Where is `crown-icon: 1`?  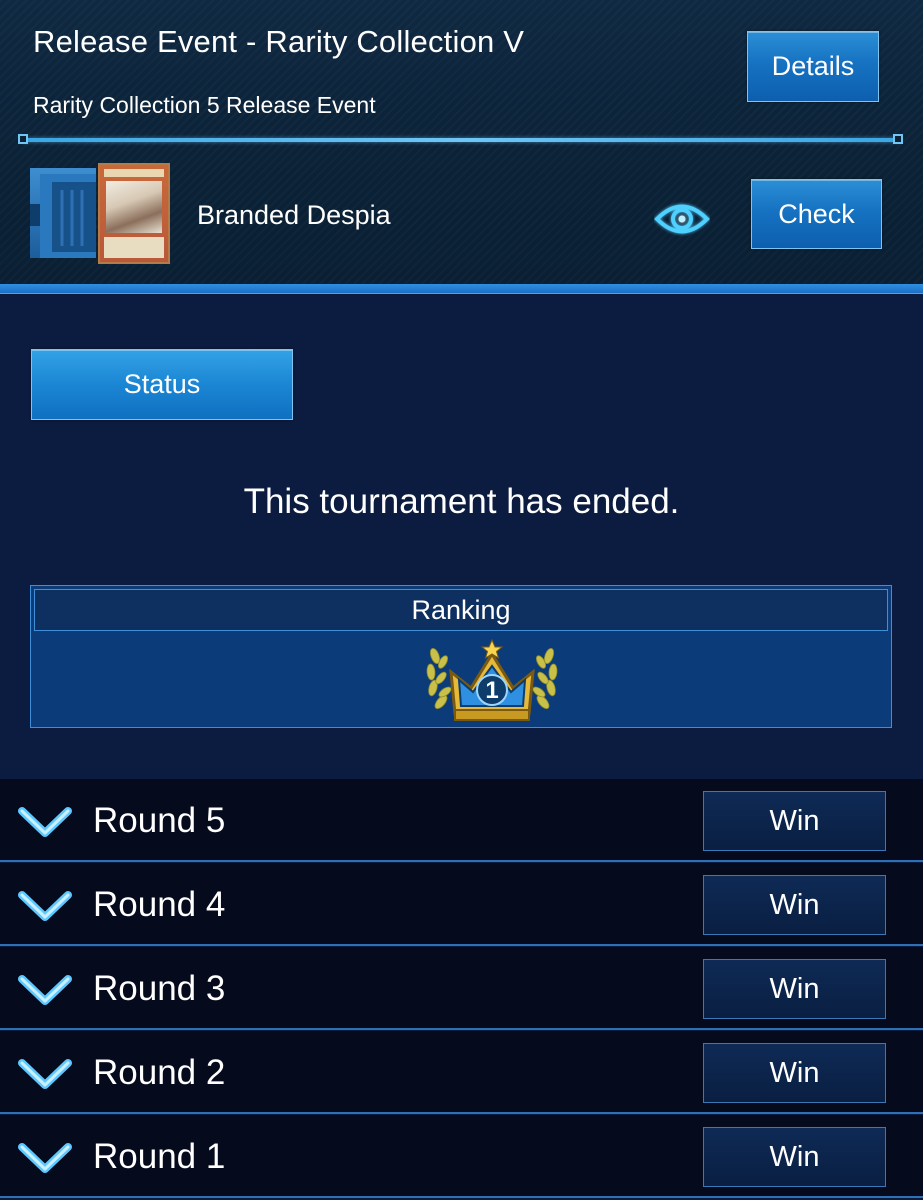 crown-icon: 1 is located at coordinates (492, 679).